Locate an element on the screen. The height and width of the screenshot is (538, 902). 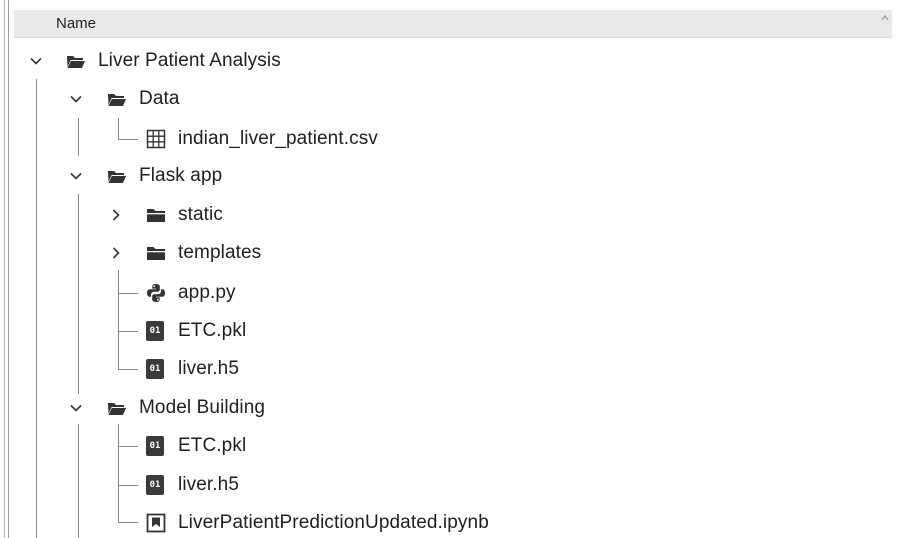
tree-row-templates: templates is located at coordinates (184, 253).